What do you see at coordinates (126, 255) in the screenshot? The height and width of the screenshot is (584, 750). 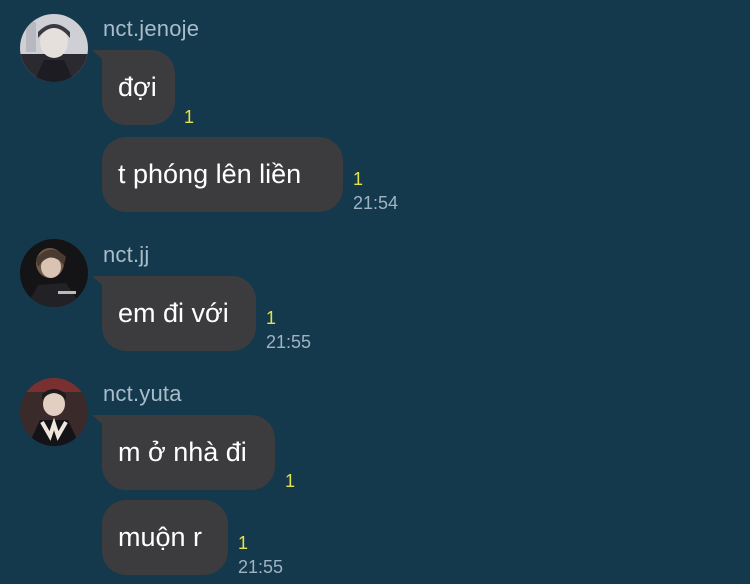 I see `sender-name: nct.jj` at bounding box center [126, 255].